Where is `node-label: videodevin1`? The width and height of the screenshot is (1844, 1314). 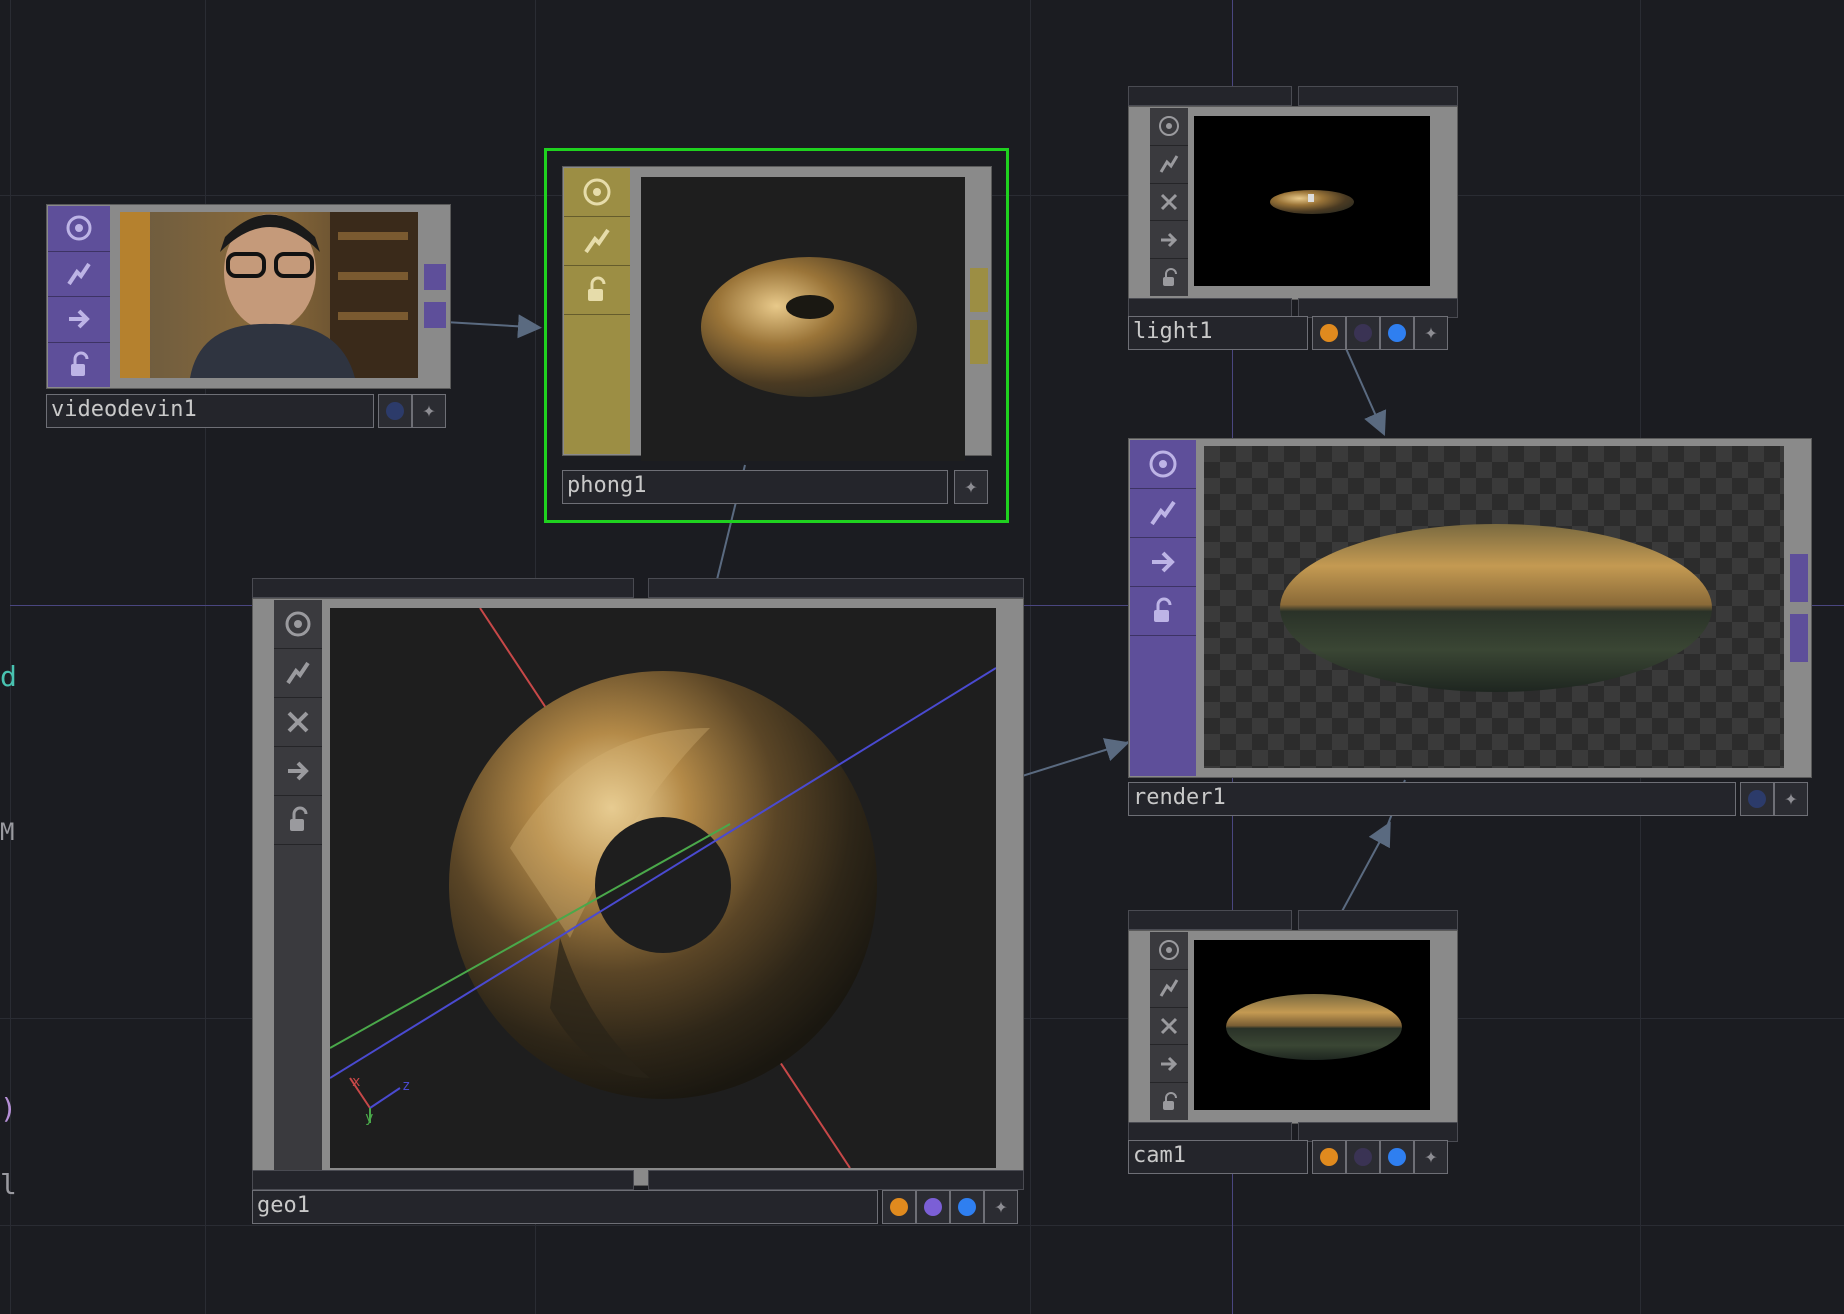
node-label: videodevin1 is located at coordinates (210, 411).